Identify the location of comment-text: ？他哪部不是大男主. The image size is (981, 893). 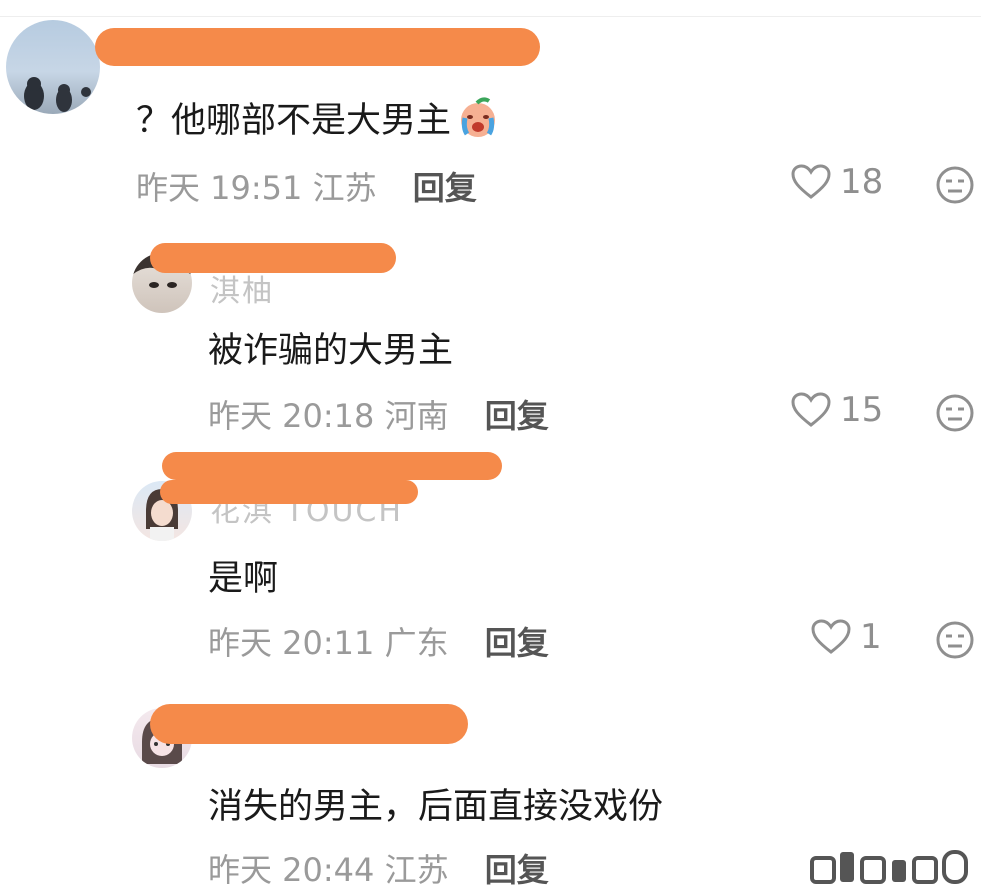
(318, 117).